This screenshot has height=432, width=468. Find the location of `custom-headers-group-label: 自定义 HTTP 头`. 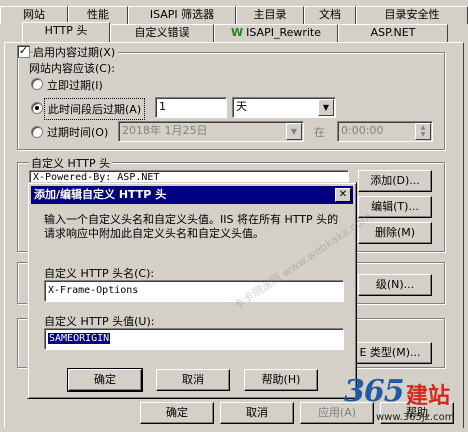

custom-headers-group-label: 自定义 HTTP 头 is located at coordinates (71, 163).